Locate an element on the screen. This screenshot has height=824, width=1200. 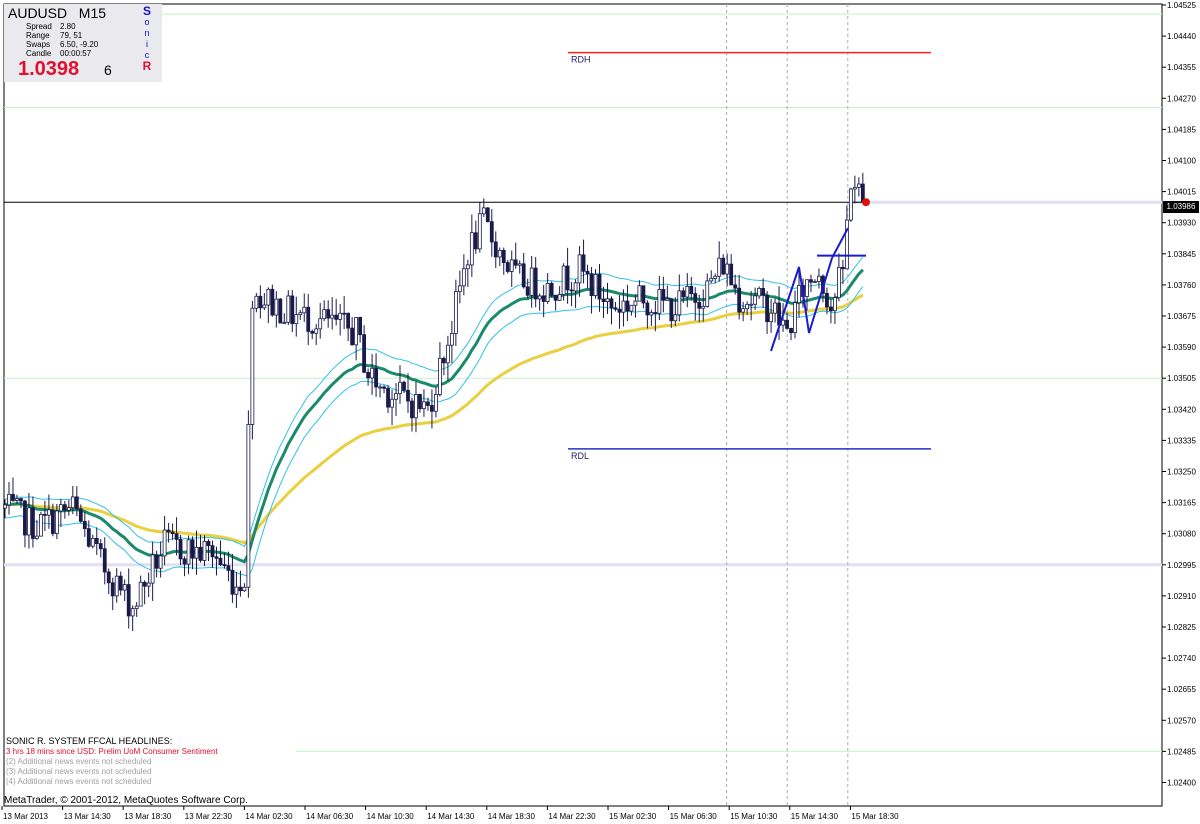
y-tick-label: 1.03420 is located at coordinates (1181, 409).